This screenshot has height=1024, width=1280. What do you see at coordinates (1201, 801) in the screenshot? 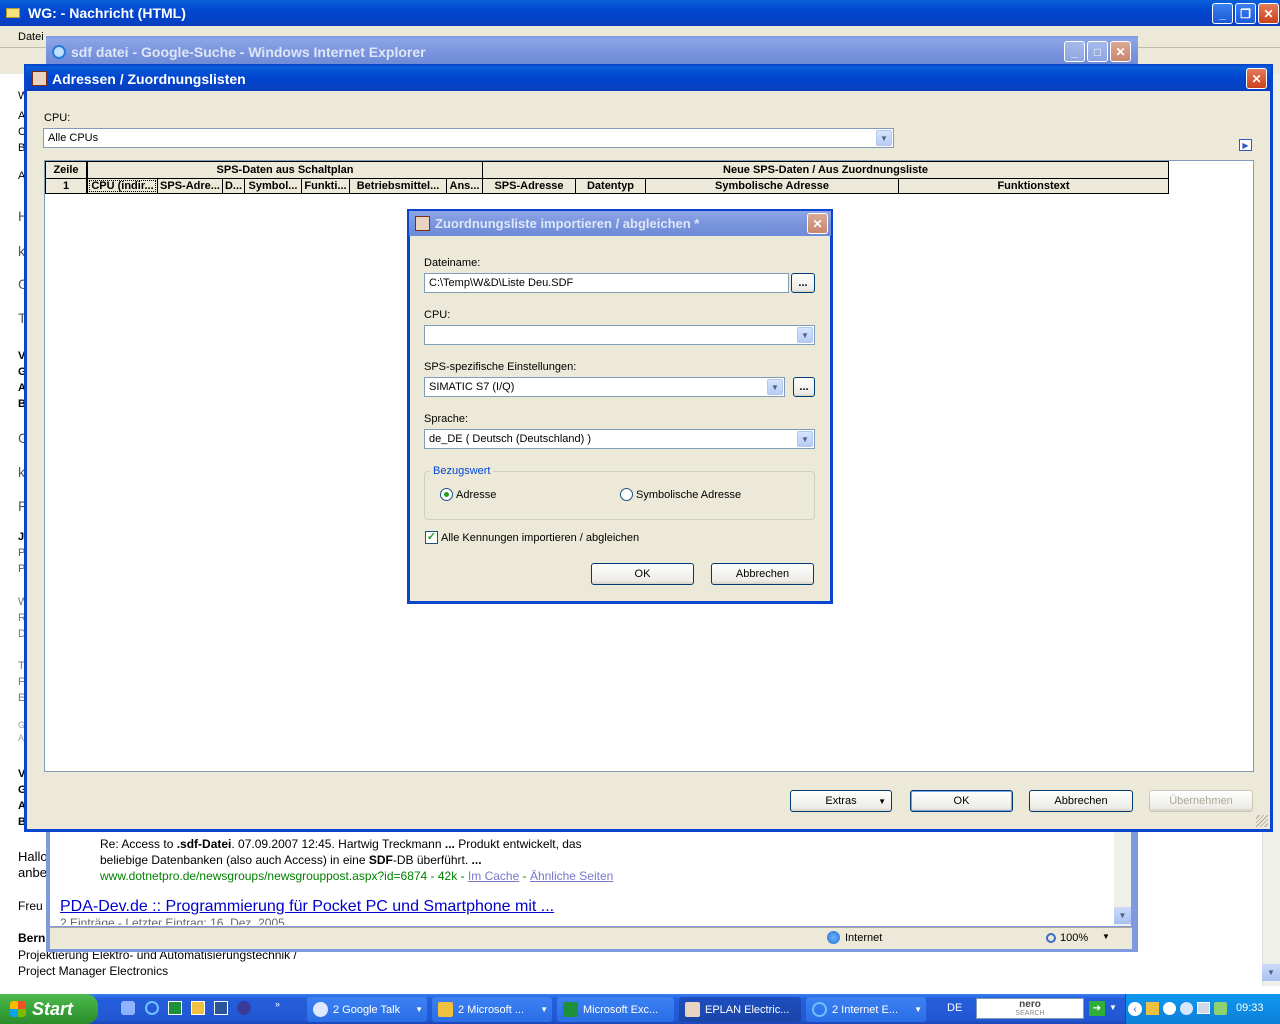
I see `apply-button: Übernehmen` at bounding box center [1201, 801].